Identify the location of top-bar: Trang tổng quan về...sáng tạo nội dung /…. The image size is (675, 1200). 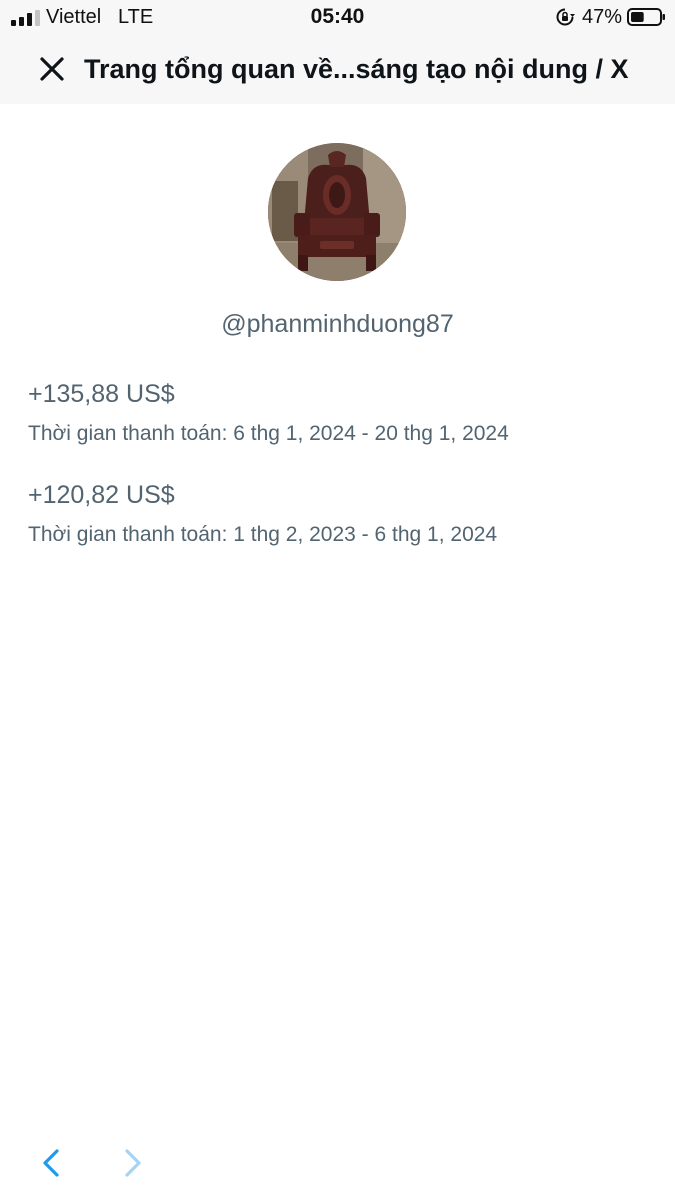
(337, 69).